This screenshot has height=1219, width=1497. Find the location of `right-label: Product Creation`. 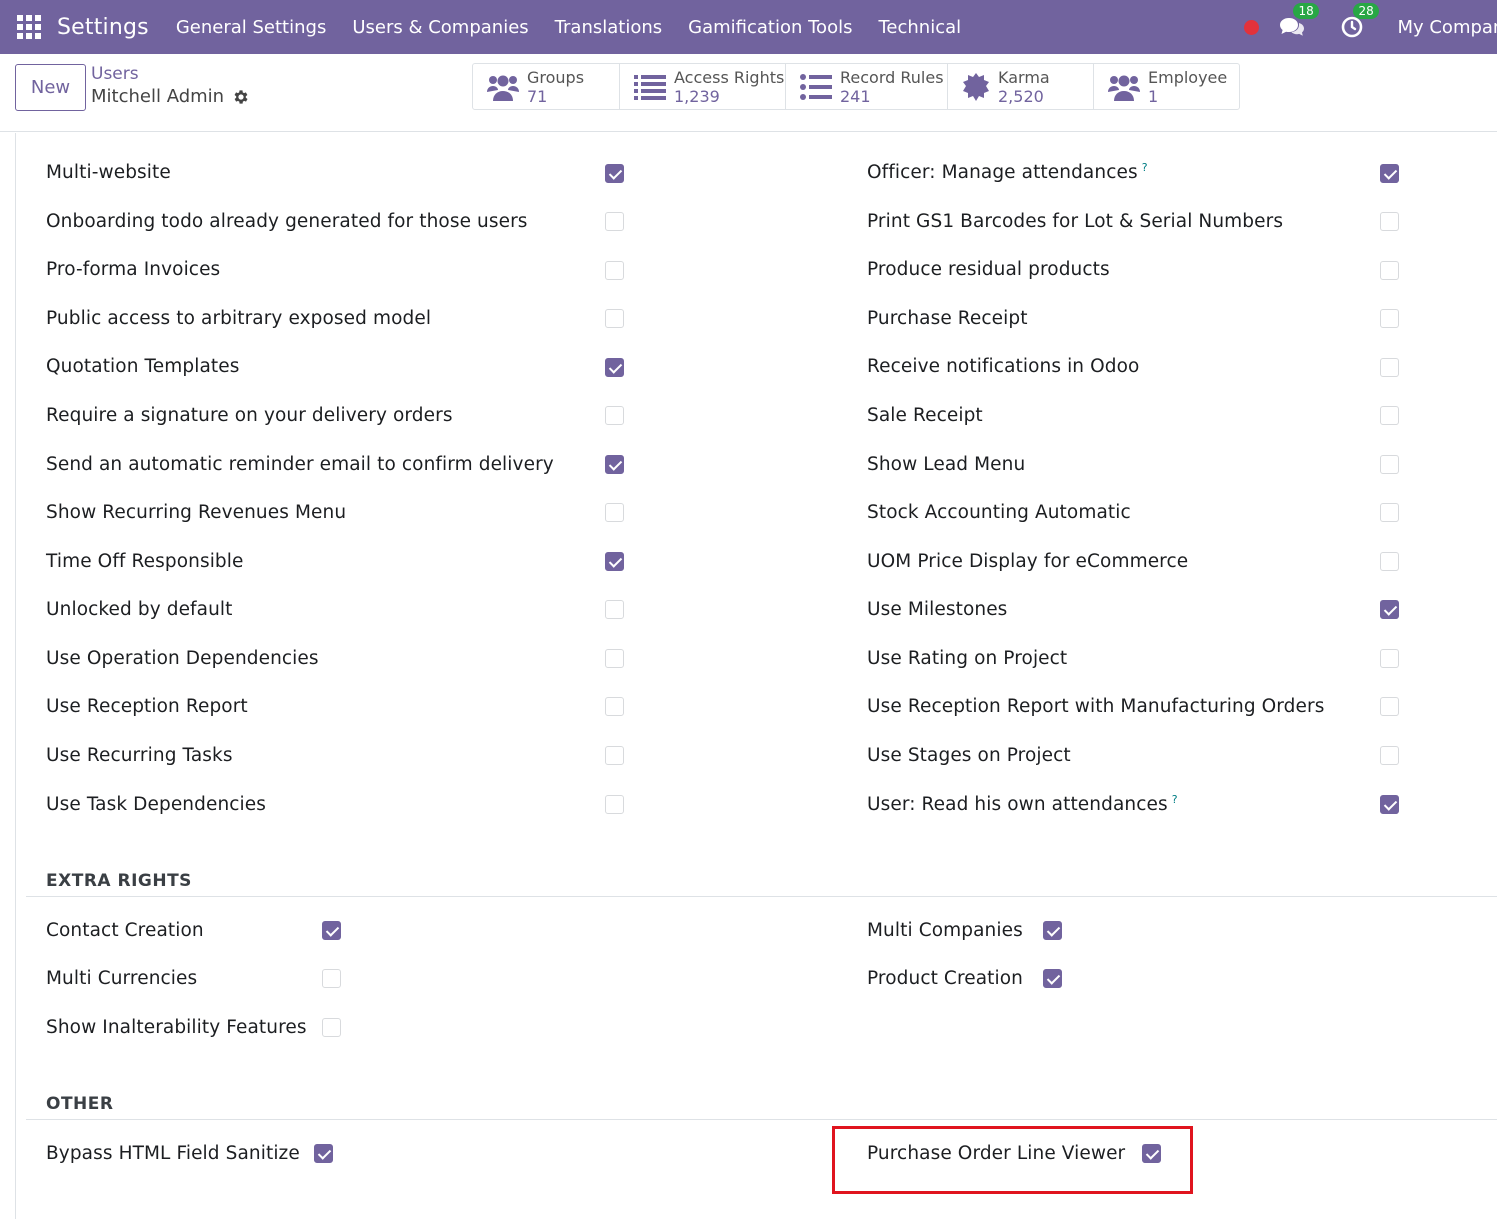

right-label: Product Creation is located at coordinates (945, 978).